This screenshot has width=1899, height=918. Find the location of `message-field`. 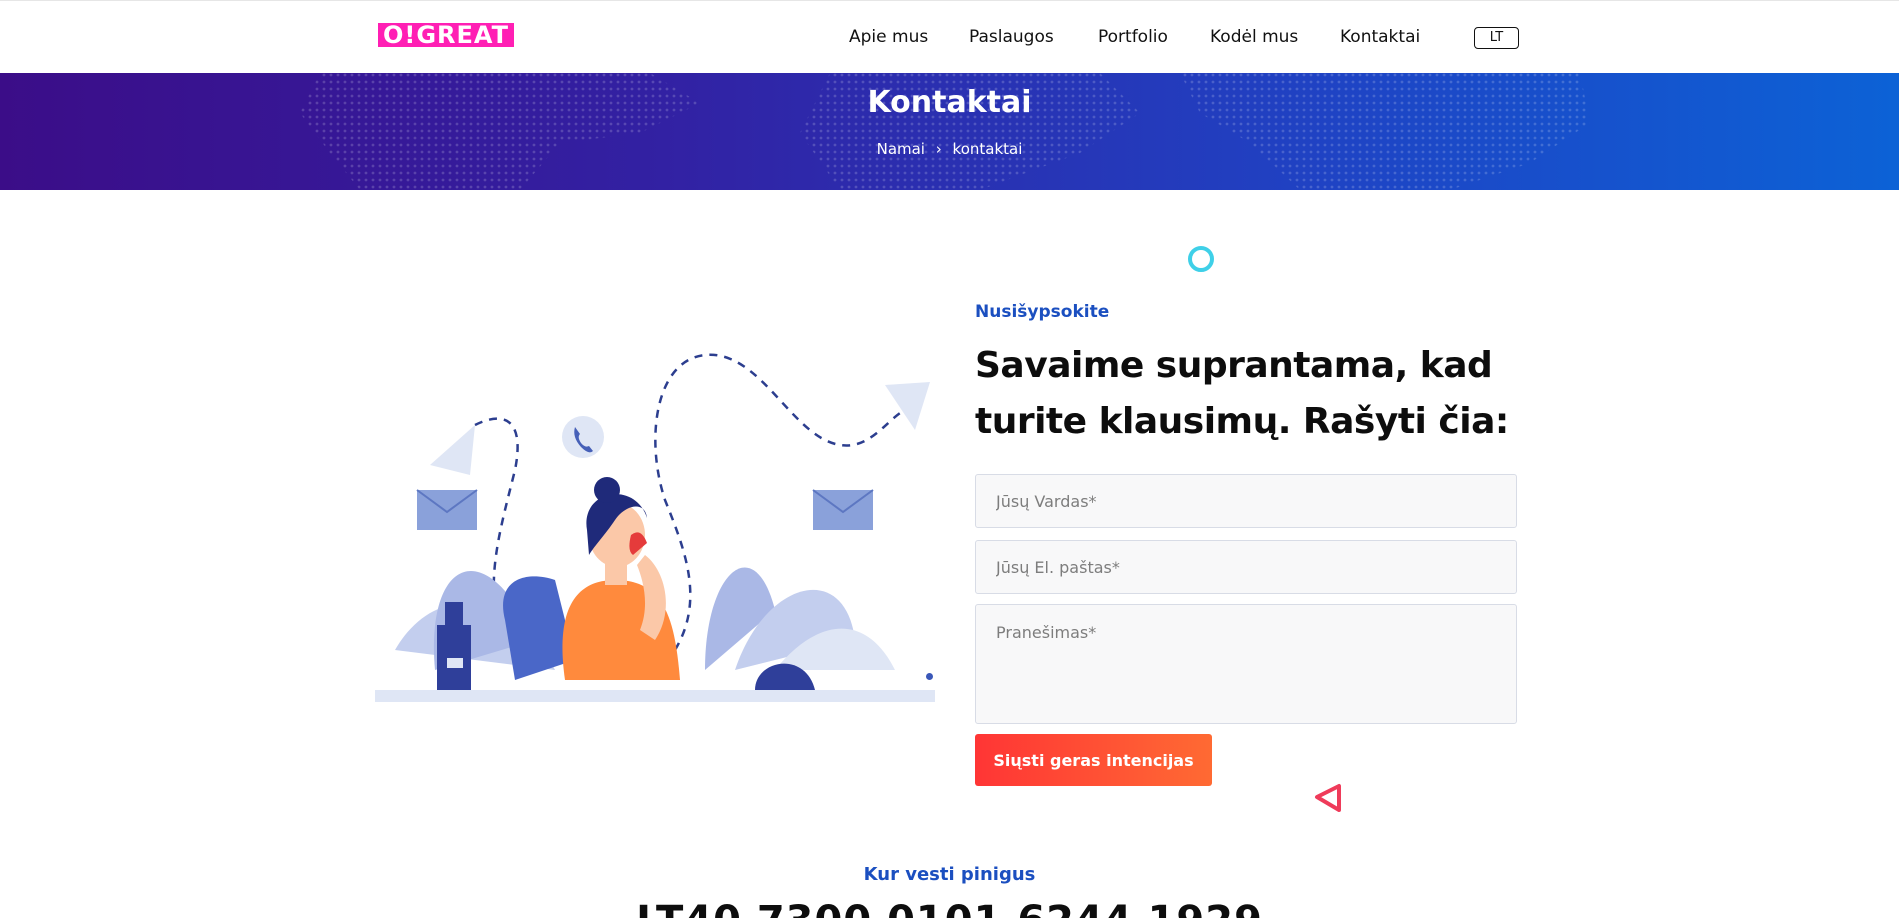

message-field is located at coordinates (1246, 664).